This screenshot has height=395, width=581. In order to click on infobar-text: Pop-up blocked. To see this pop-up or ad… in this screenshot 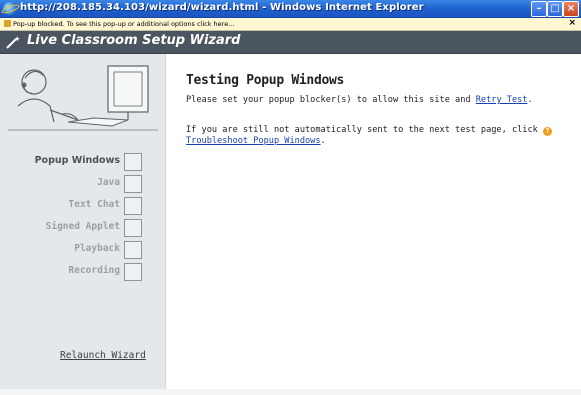, I will do `click(123, 24)`.